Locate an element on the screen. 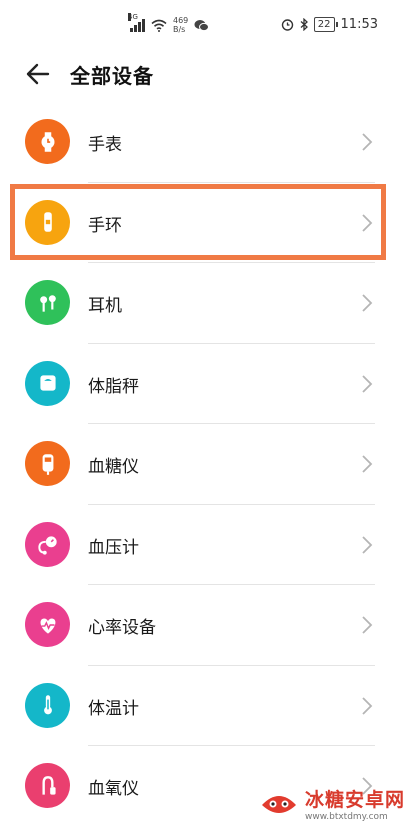 This screenshot has width=413, height=827. device-label: 体温计 is located at coordinates (113, 708).